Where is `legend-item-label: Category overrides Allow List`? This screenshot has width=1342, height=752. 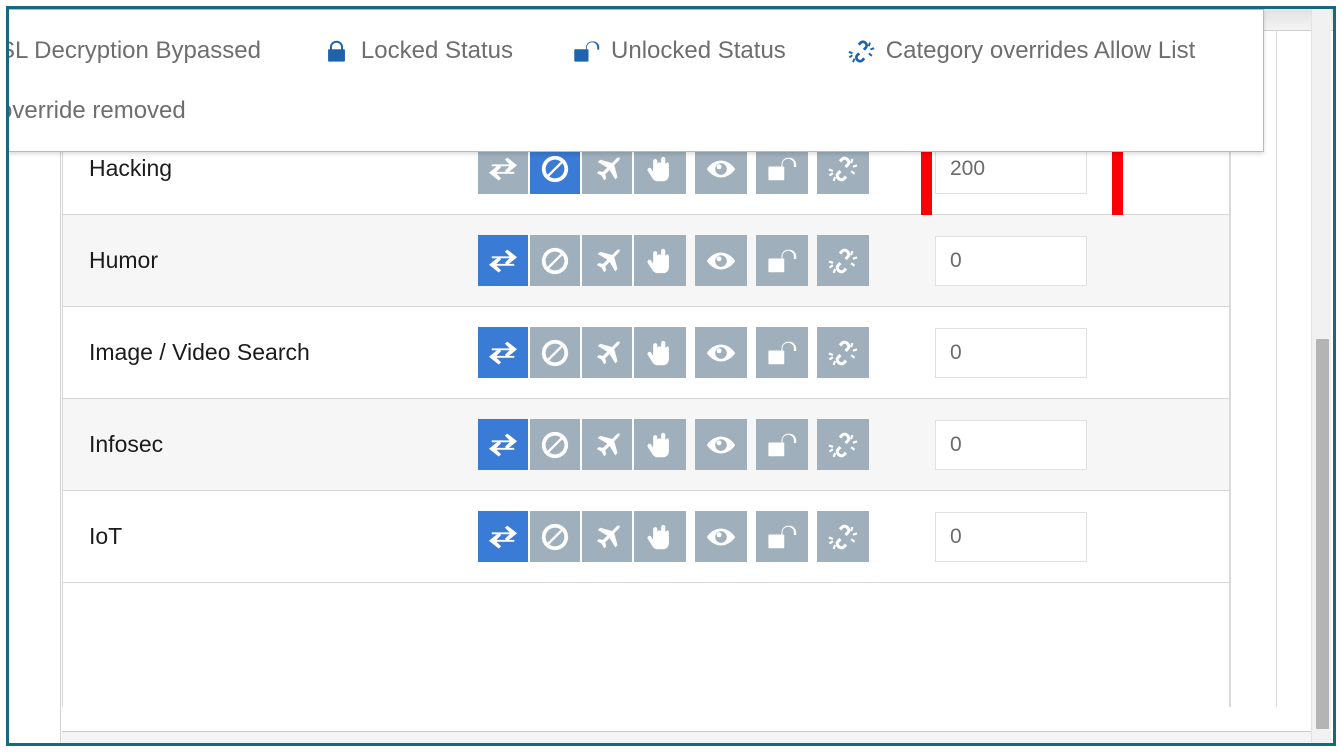
legend-item-label: Category overrides Allow List is located at coordinates (1040, 50).